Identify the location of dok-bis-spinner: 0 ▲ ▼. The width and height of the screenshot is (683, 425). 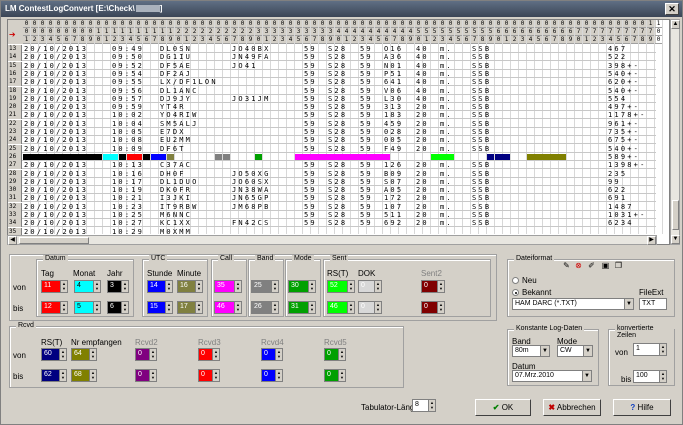
(370, 307).